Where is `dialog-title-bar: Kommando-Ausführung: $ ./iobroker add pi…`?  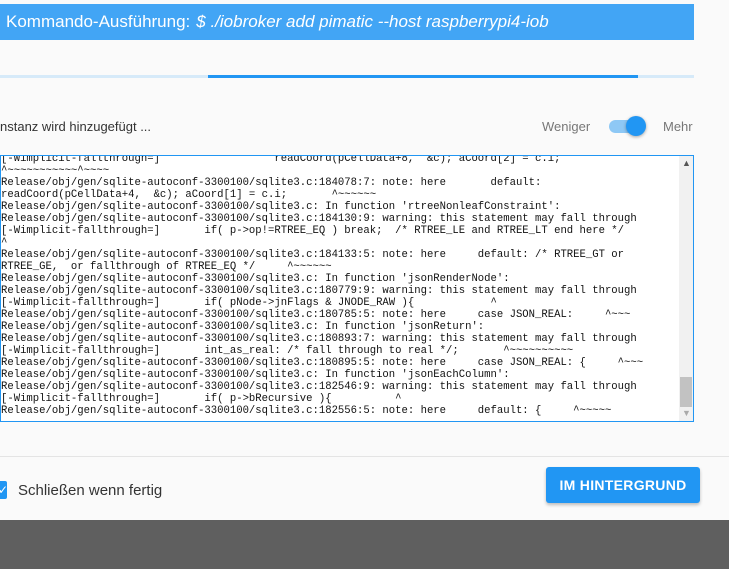 dialog-title-bar: Kommando-Ausführung: $ ./iobroker add pi… is located at coordinates (347, 22).